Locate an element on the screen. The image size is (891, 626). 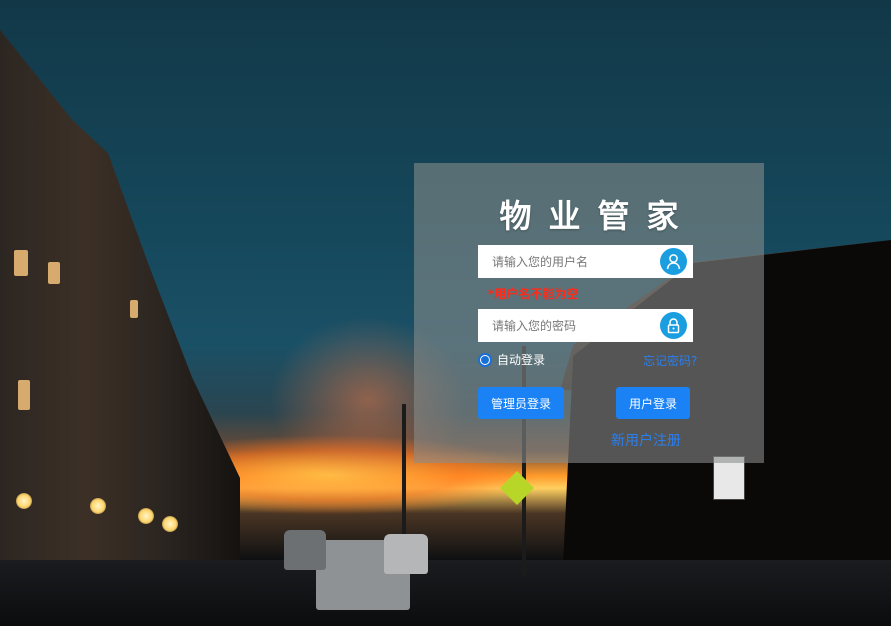
auto-login-option: 自动登录 is located at coordinates (511, 359).